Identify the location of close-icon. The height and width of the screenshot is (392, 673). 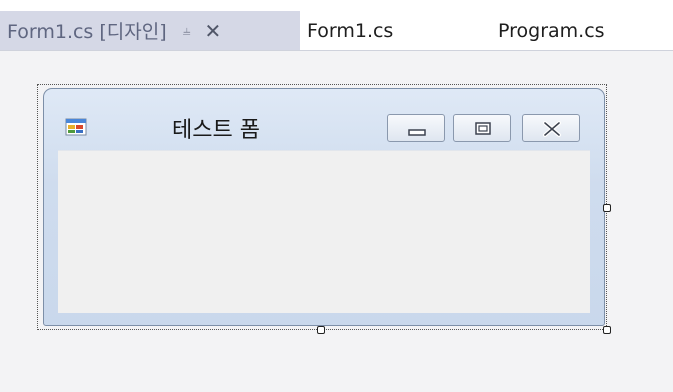
(552, 129).